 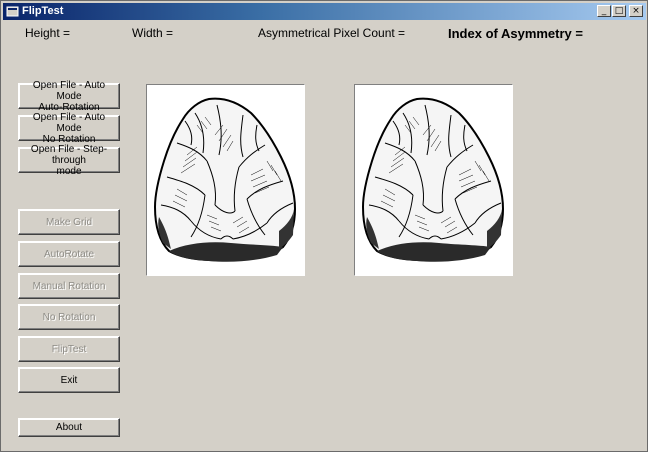 I want to click on make-grid-button: Make Grid, so click(x=69, y=222).